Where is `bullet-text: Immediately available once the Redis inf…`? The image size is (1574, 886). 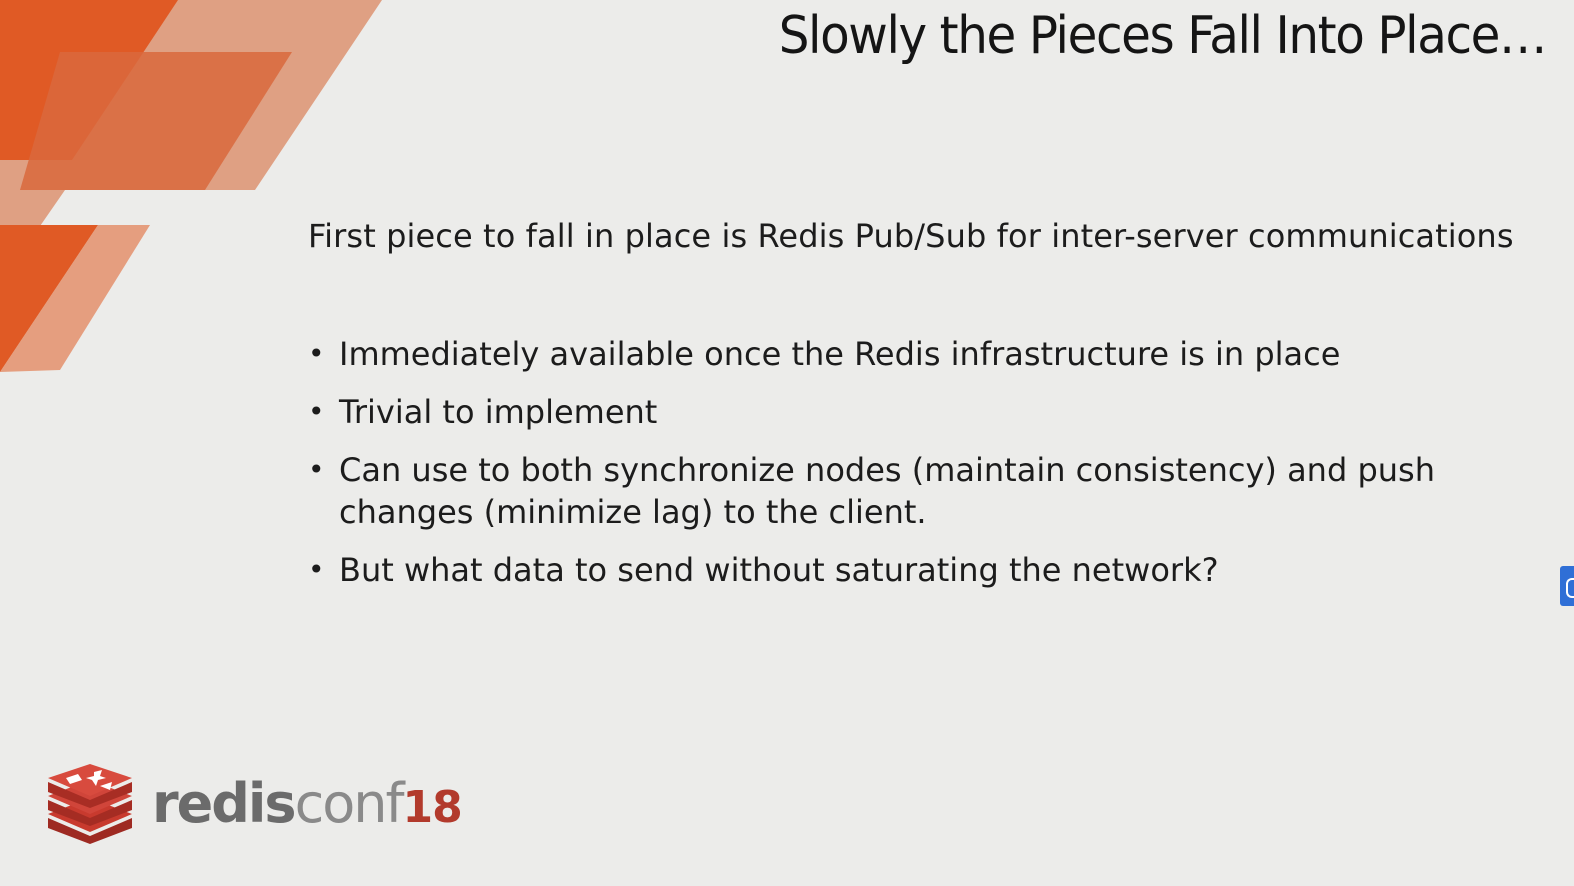
bullet-text: Immediately available once the Redis inf… is located at coordinates (840, 354).